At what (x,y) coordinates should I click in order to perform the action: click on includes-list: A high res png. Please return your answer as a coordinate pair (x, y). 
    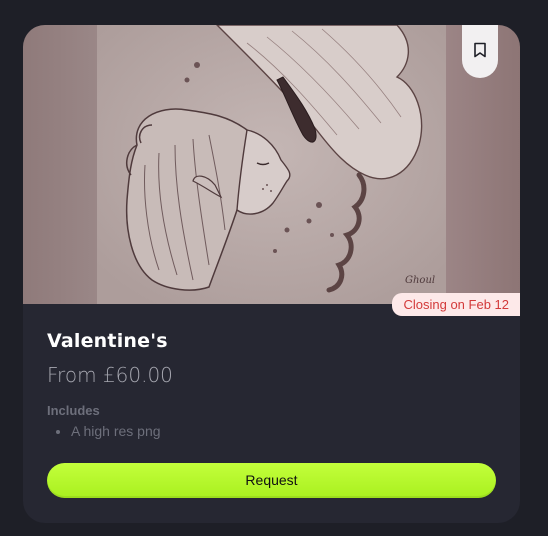
    Looking at the image, I should click on (279, 431).